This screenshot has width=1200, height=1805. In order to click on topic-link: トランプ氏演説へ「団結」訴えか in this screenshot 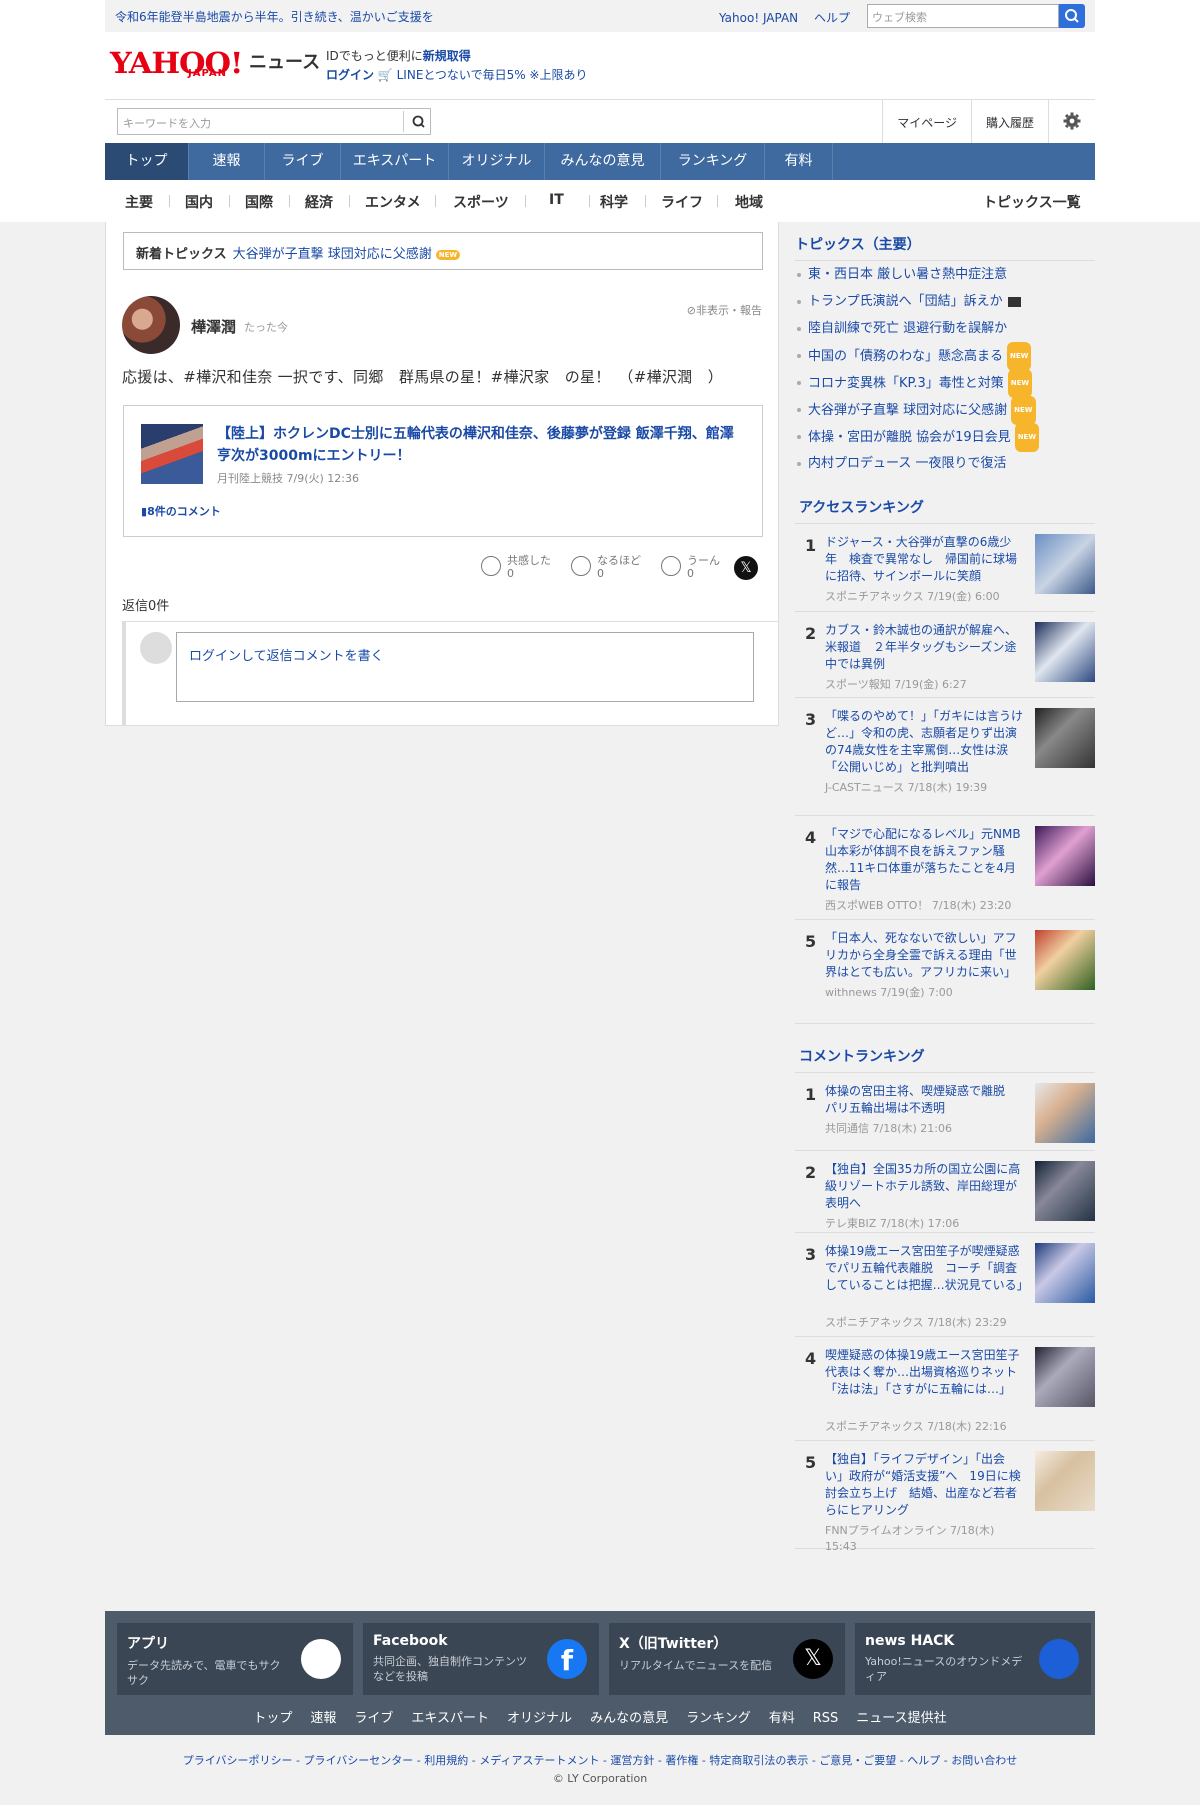, I will do `click(905, 301)`.